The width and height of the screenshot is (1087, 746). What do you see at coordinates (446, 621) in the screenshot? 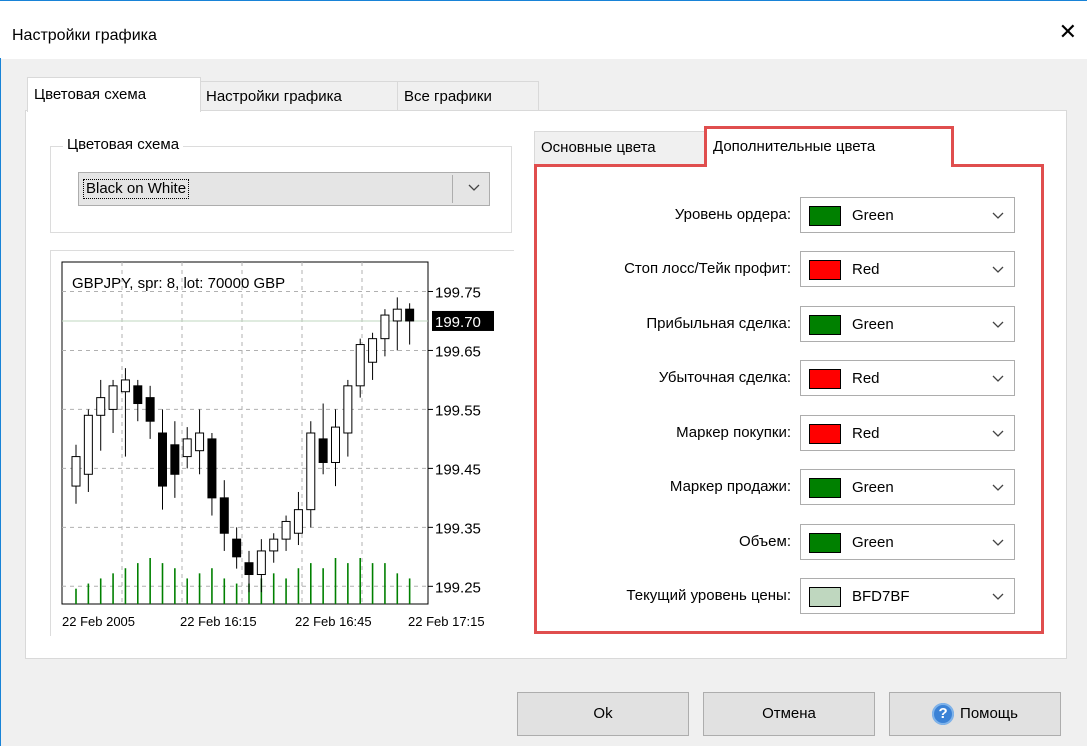
I see `chart-x-tick-label: 22 Feb 17:15` at bounding box center [446, 621].